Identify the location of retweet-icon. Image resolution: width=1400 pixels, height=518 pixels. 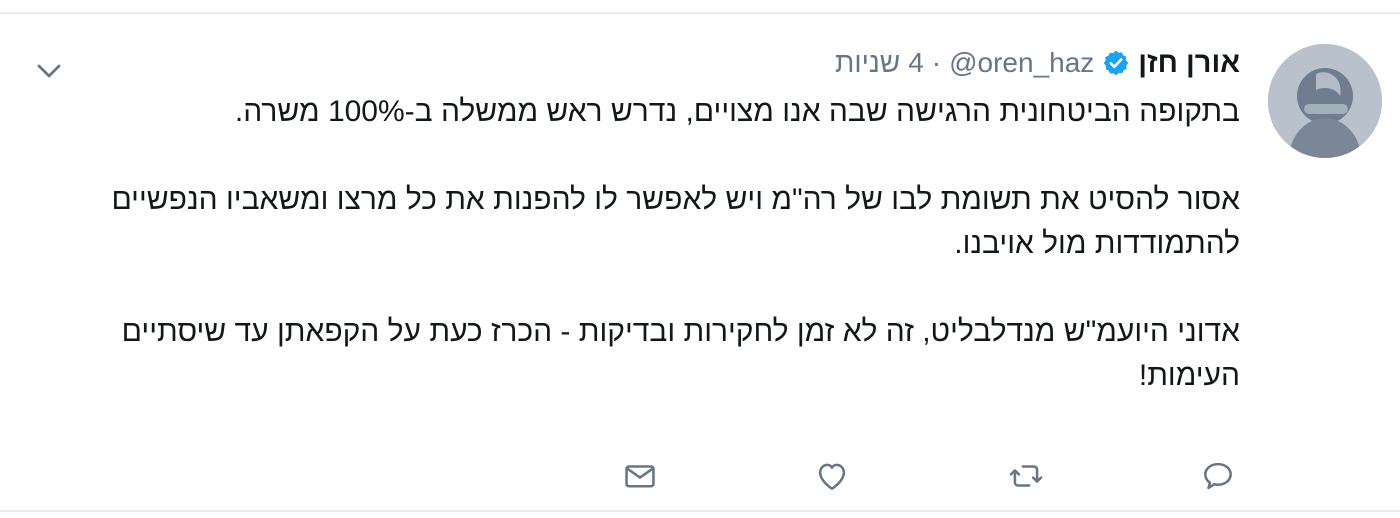
(1026, 476).